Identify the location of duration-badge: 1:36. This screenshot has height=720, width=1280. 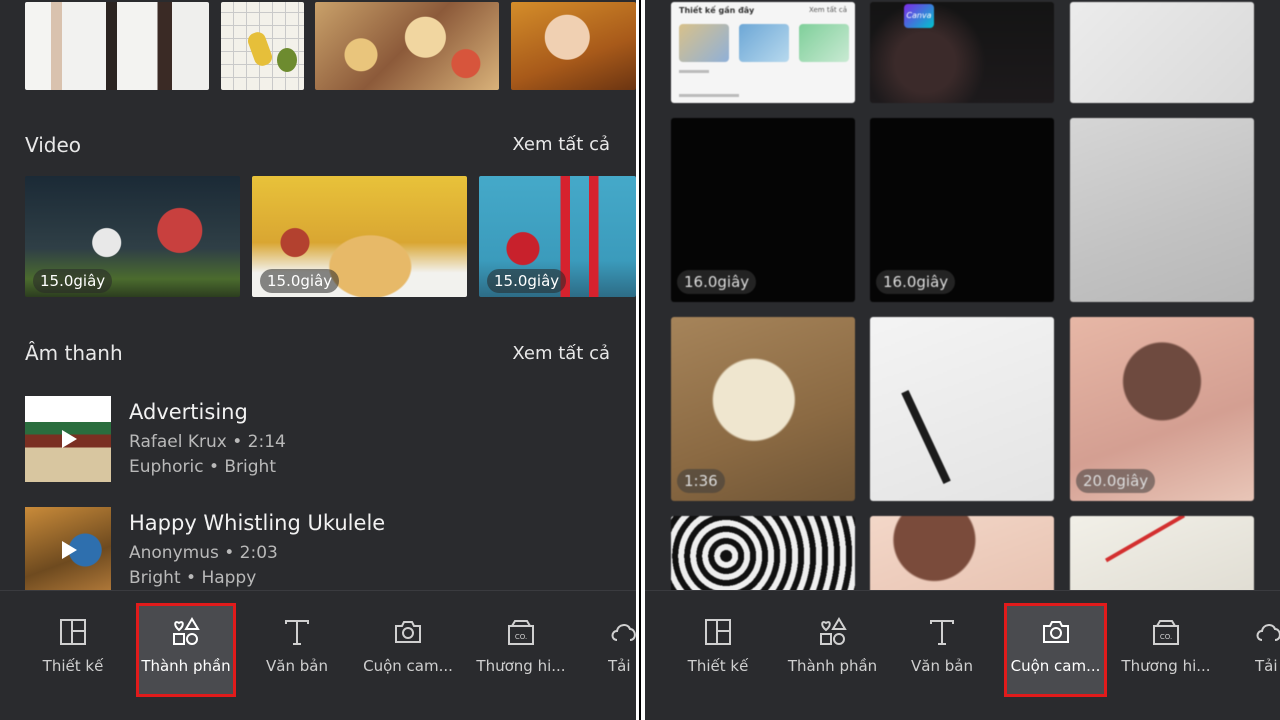
(701, 481).